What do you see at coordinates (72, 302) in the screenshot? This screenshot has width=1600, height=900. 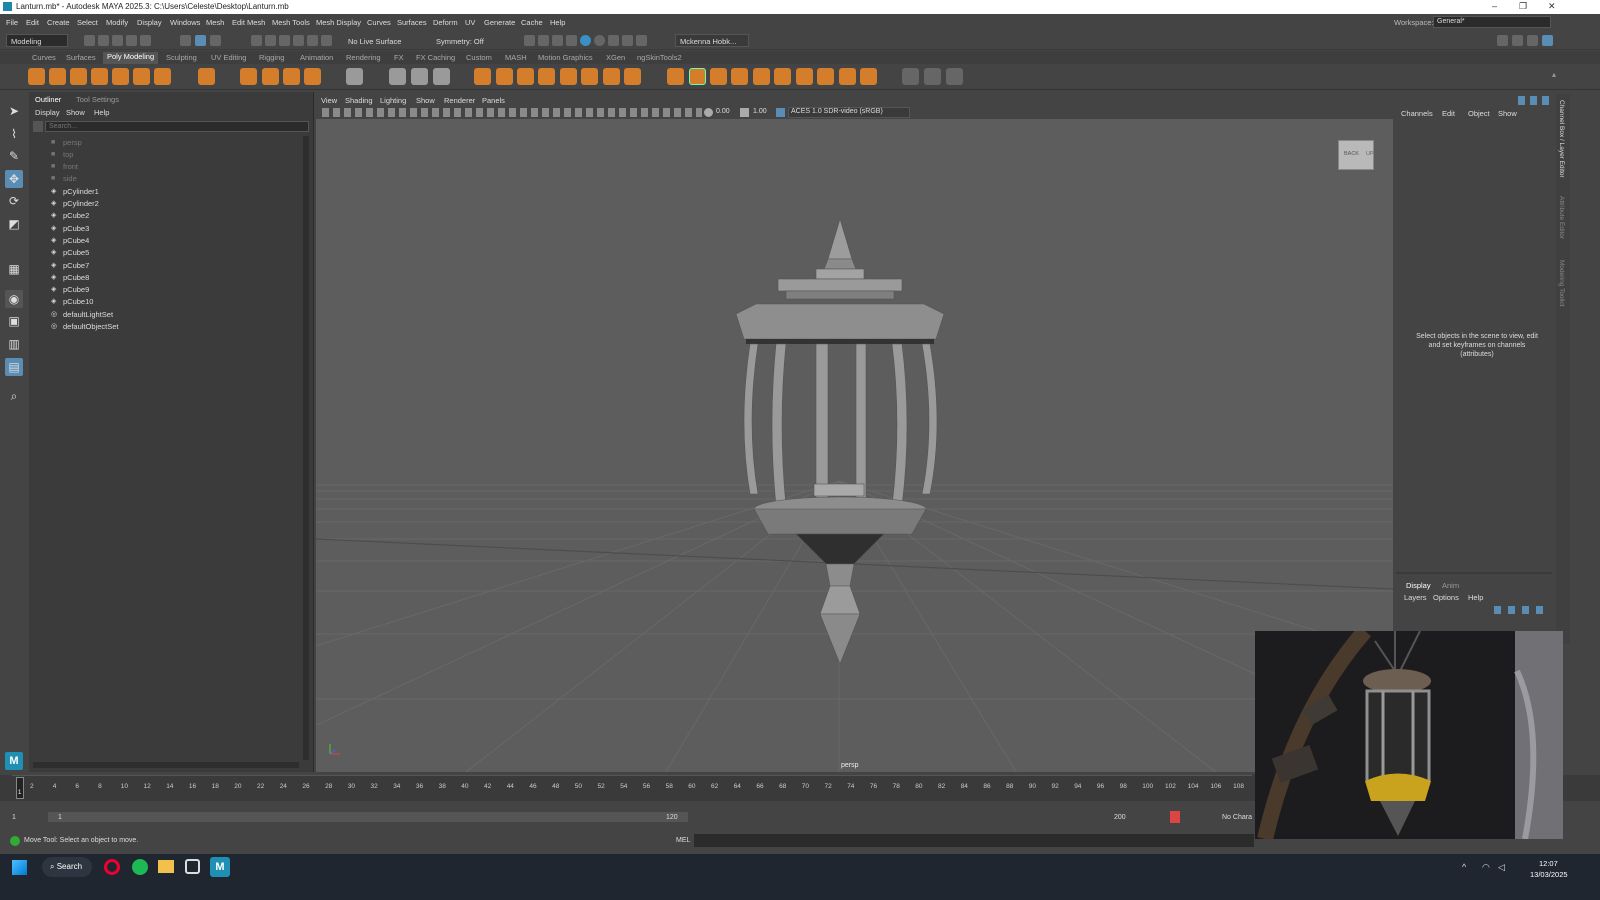 I see `outliner-item: ◈ pCube10` at bounding box center [72, 302].